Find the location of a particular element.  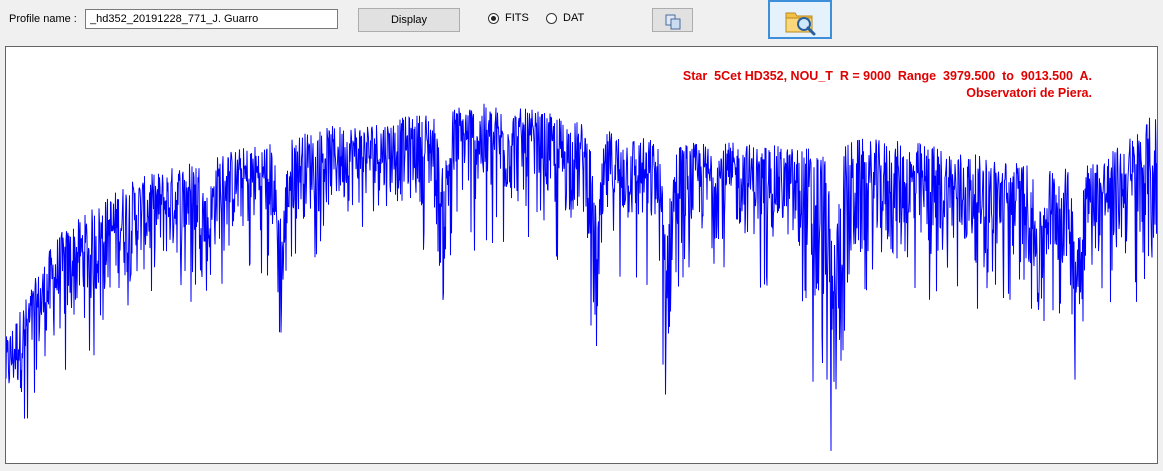

copy-button is located at coordinates (672, 20).